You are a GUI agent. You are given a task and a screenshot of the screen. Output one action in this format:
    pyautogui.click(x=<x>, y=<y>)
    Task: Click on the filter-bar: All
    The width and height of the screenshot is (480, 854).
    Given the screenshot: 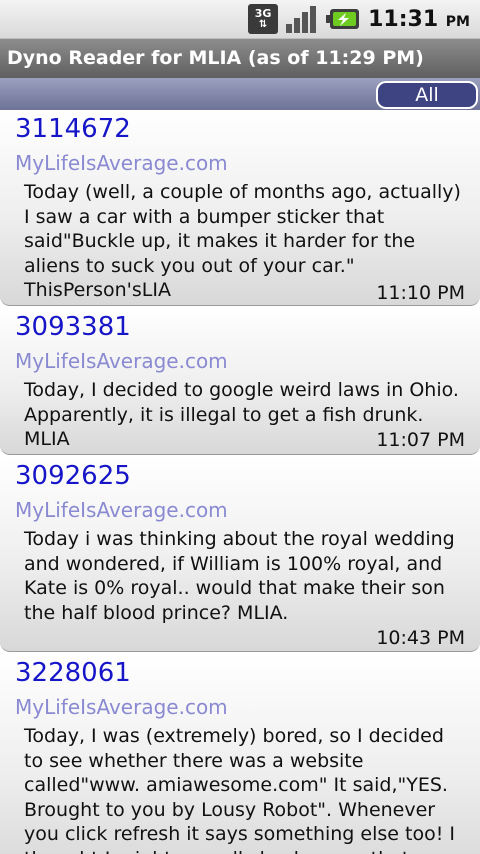 What is the action you would take?
    pyautogui.click(x=240, y=94)
    